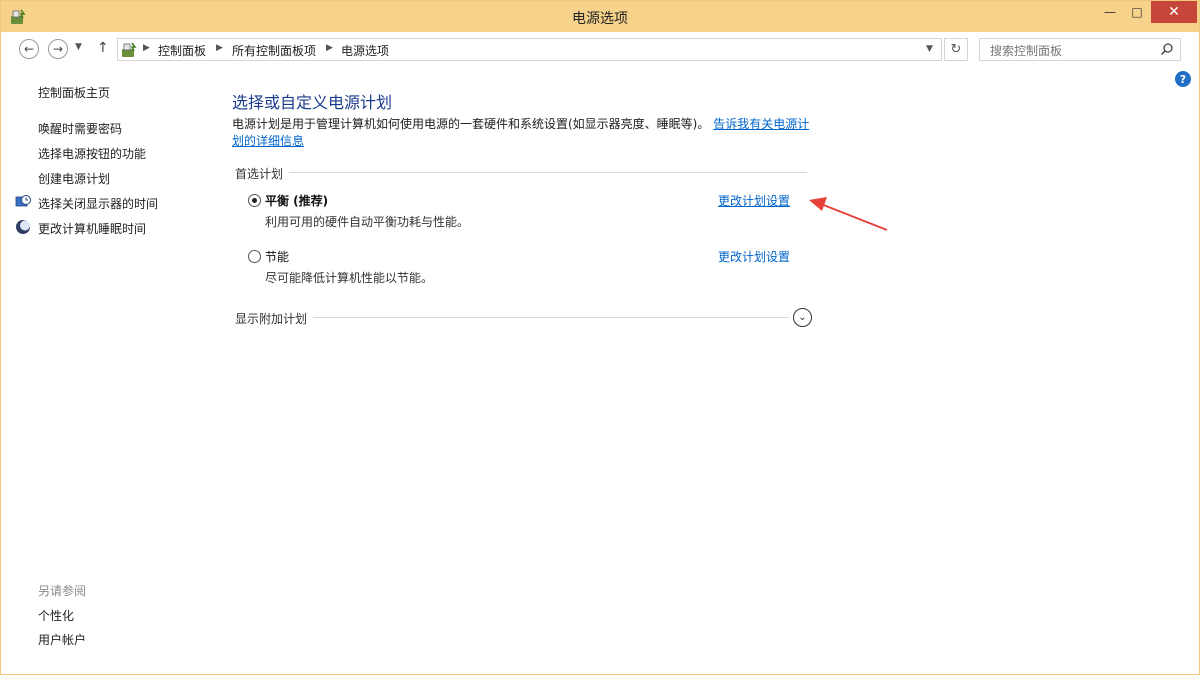 The height and width of the screenshot is (675, 1200). Describe the element at coordinates (529, 49) in the screenshot. I see `address-bar: ▶ 控制面板 ▶ 所有控制面板项 ▶ 电源选项 ▼` at that location.